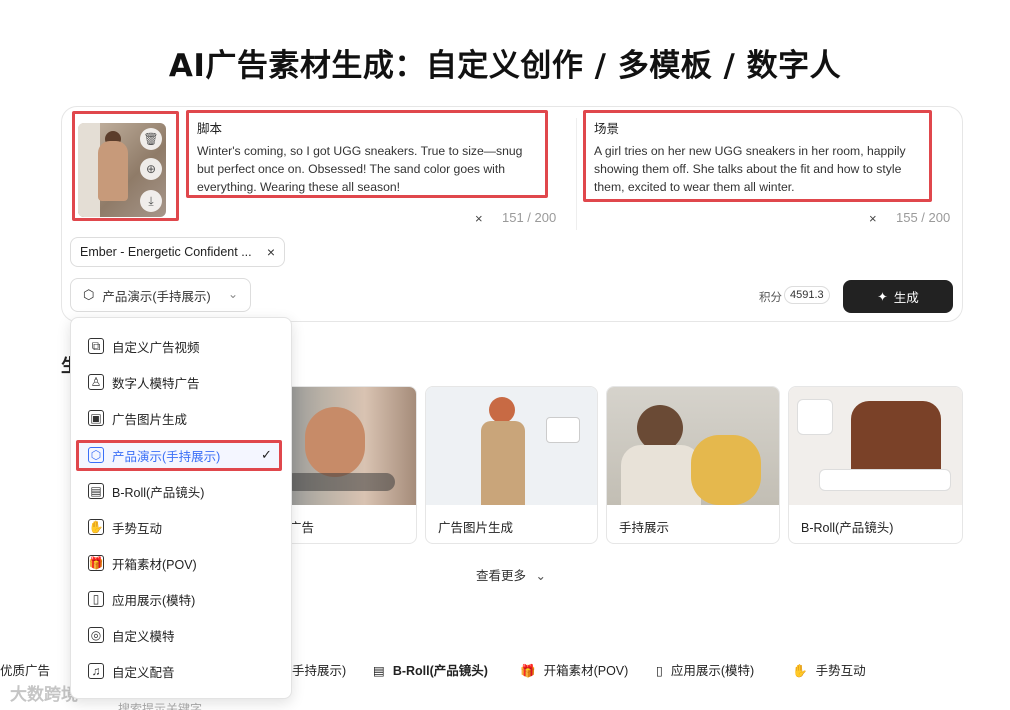 This screenshot has height=710, width=1010. What do you see at coordinates (576, 174) in the screenshot?
I see `divider` at bounding box center [576, 174].